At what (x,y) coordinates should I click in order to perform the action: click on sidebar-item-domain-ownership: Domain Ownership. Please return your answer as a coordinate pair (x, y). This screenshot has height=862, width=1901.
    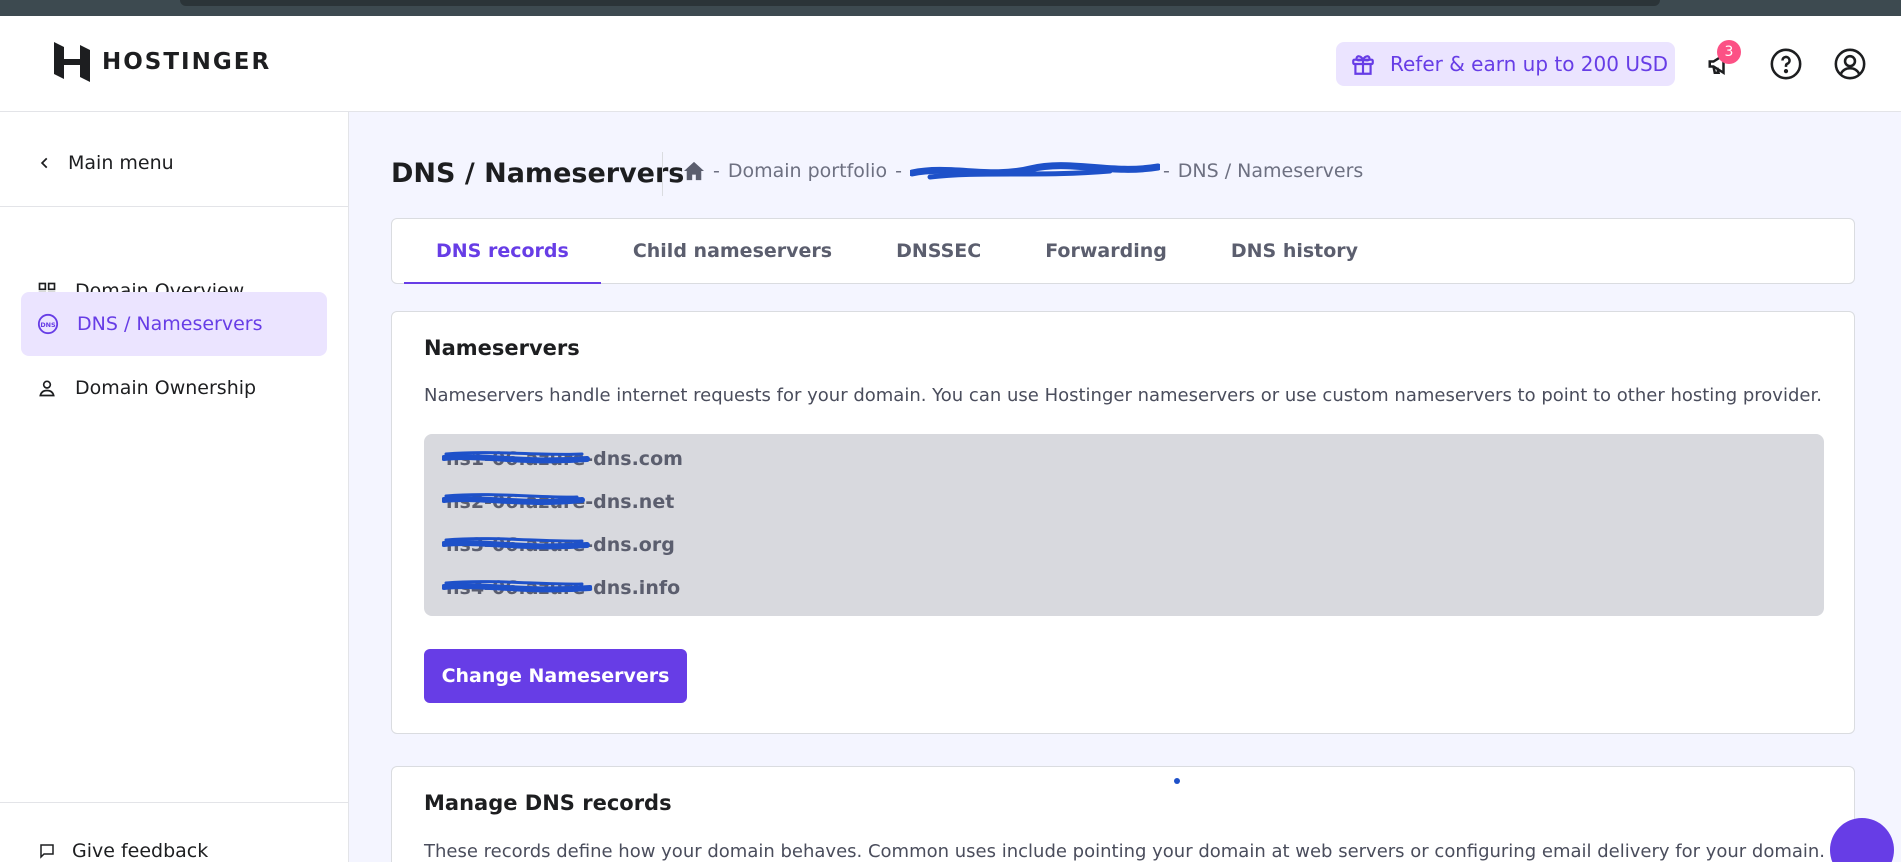
    Looking at the image, I should click on (174, 388).